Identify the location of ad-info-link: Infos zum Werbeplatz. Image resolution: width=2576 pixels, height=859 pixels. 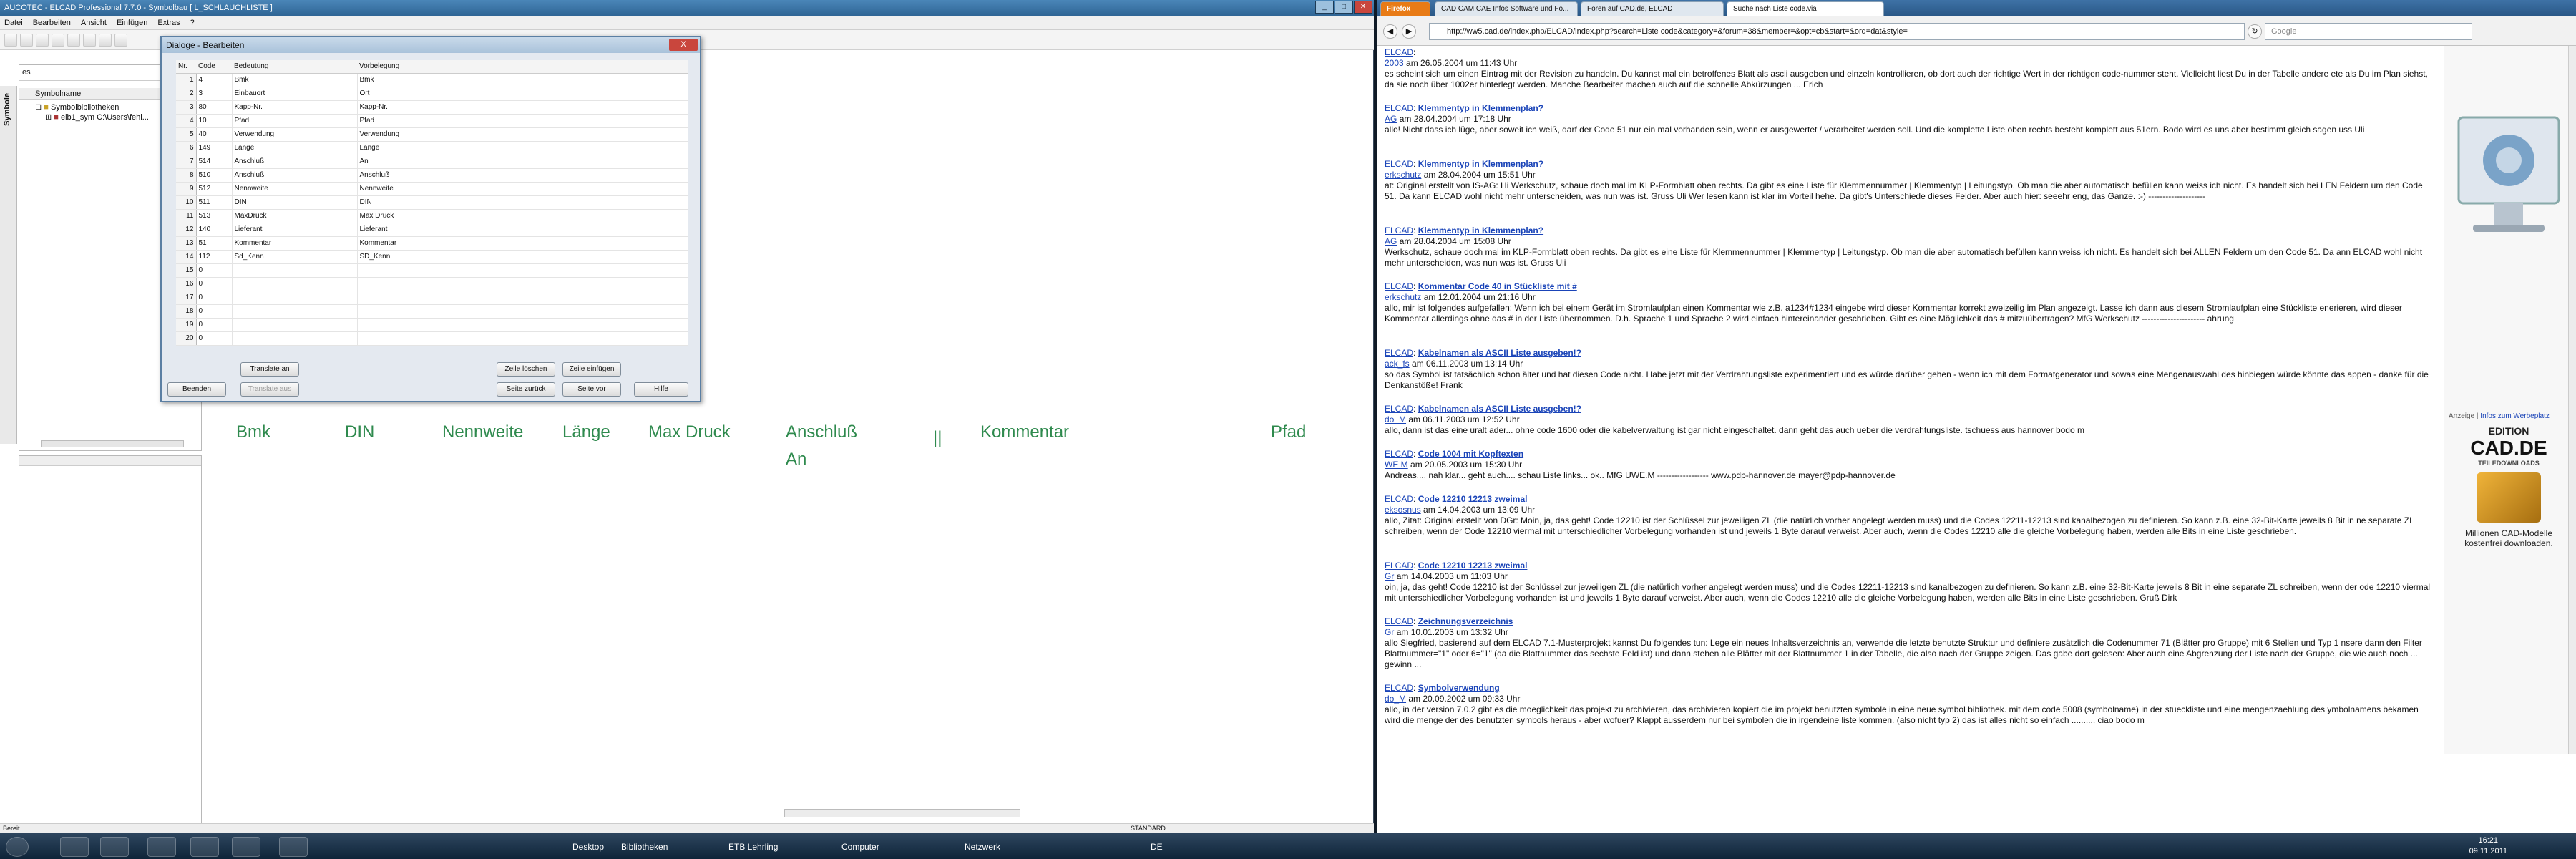
(2515, 416).